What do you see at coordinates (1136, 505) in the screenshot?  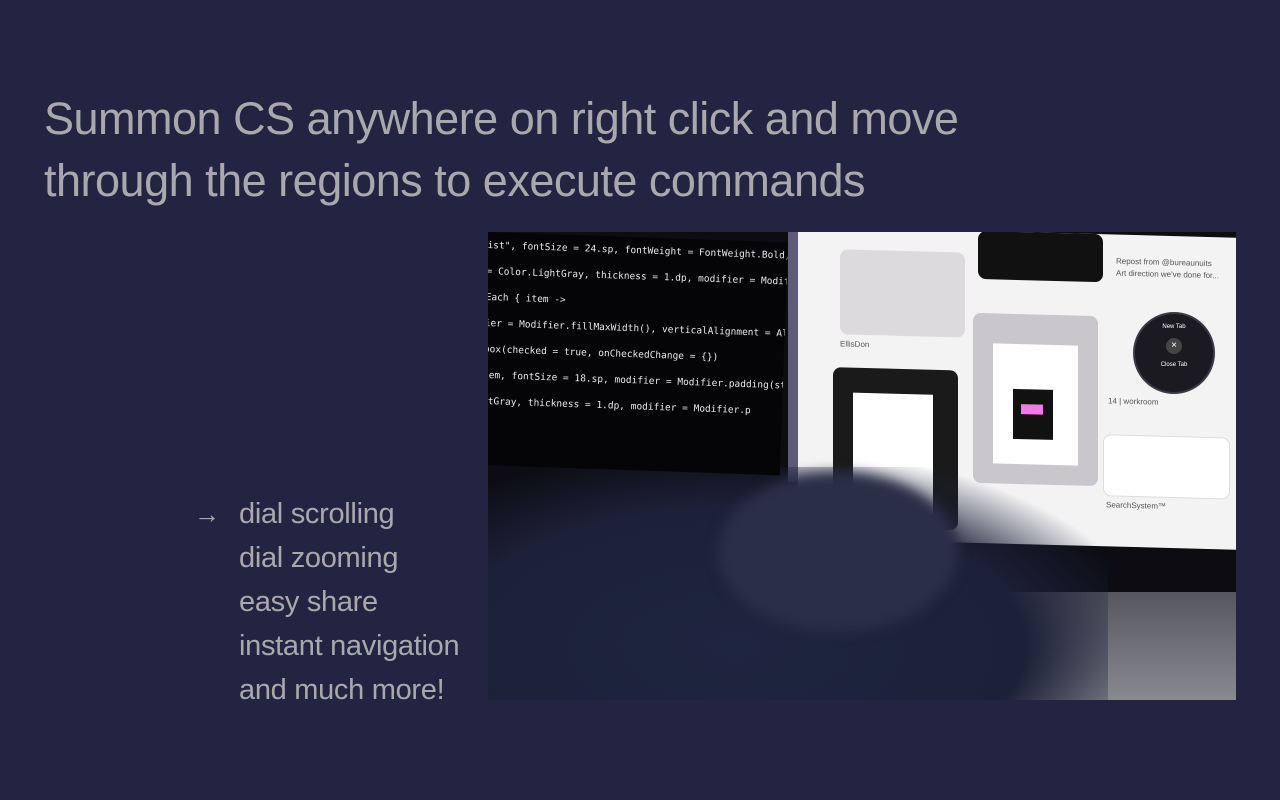 I see `card-label: SearchSystem™` at bounding box center [1136, 505].